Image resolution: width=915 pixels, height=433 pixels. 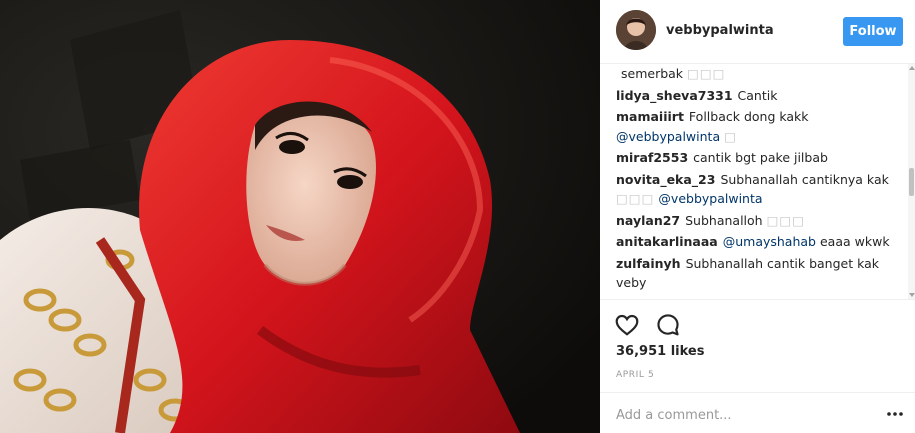 What do you see at coordinates (660, 351) in the screenshot?
I see `likes-count: 36,951 likes` at bounding box center [660, 351].